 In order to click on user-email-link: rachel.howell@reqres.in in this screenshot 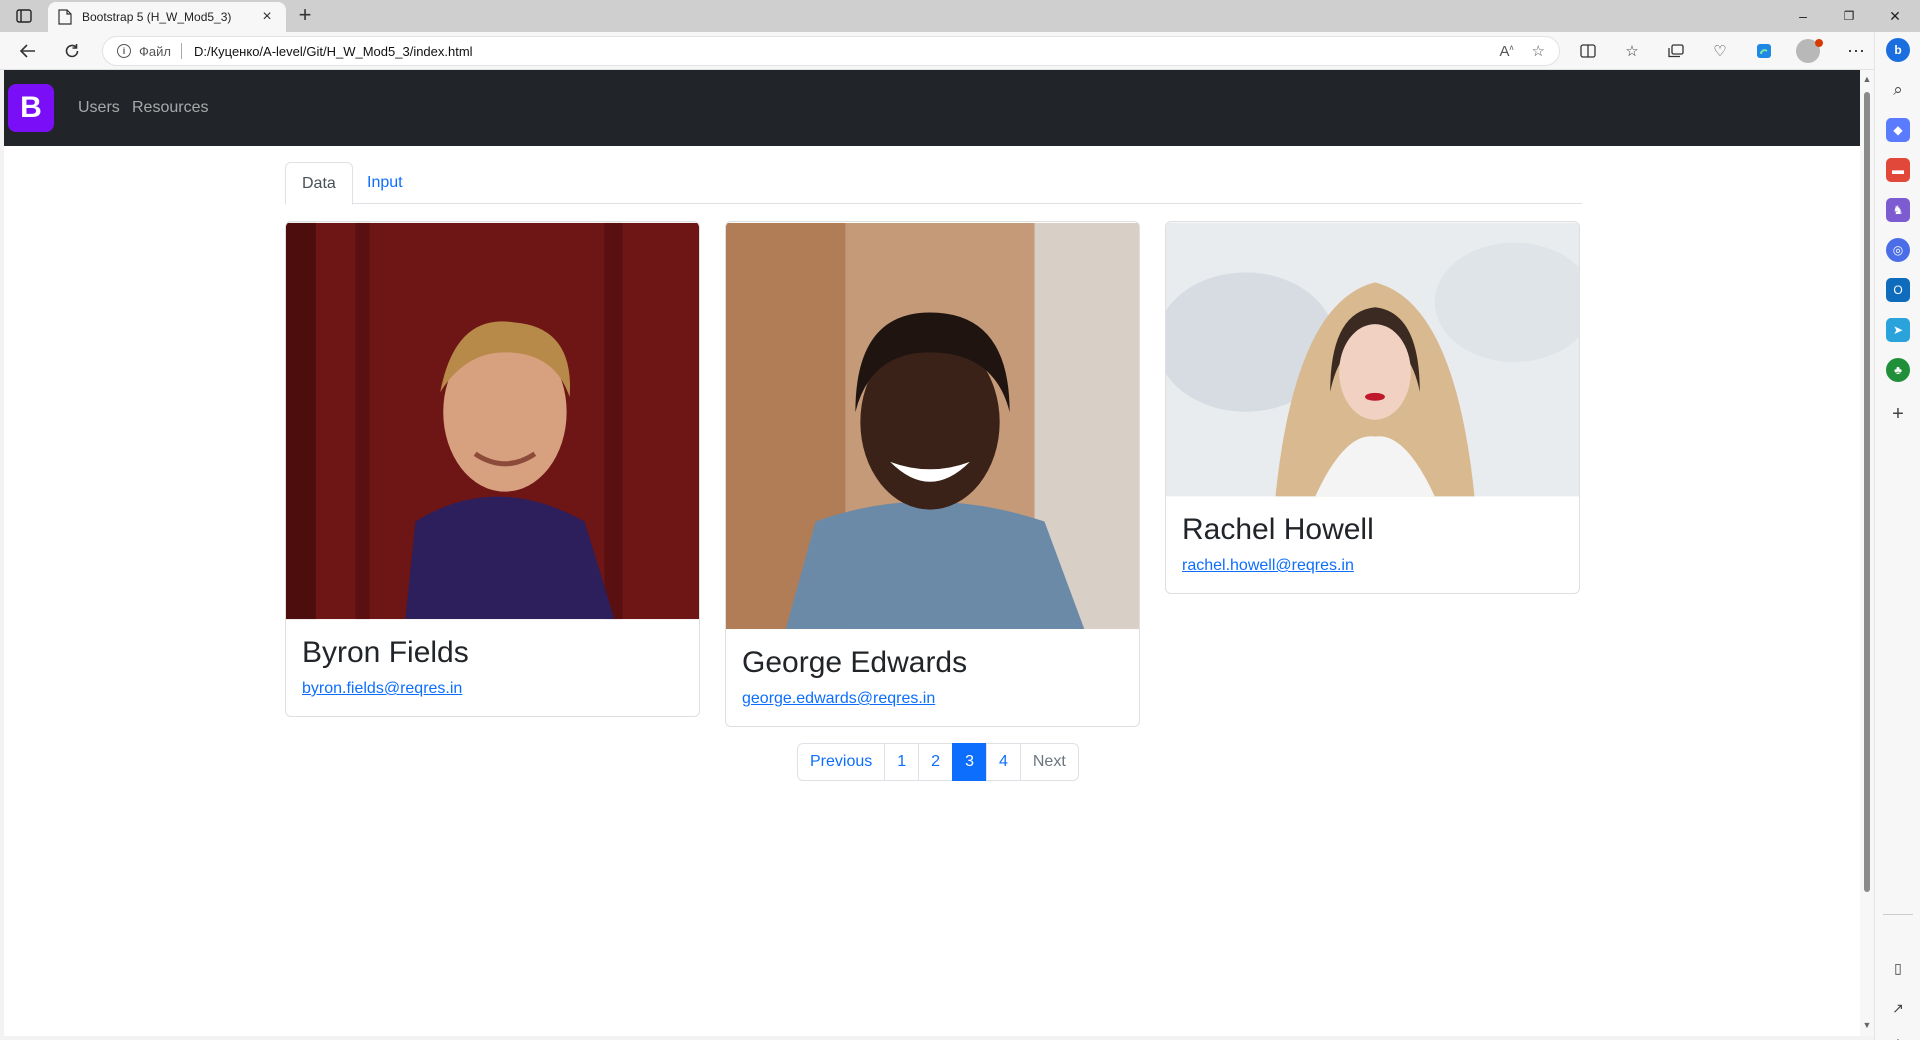, I will do `click(1268, 565)`.